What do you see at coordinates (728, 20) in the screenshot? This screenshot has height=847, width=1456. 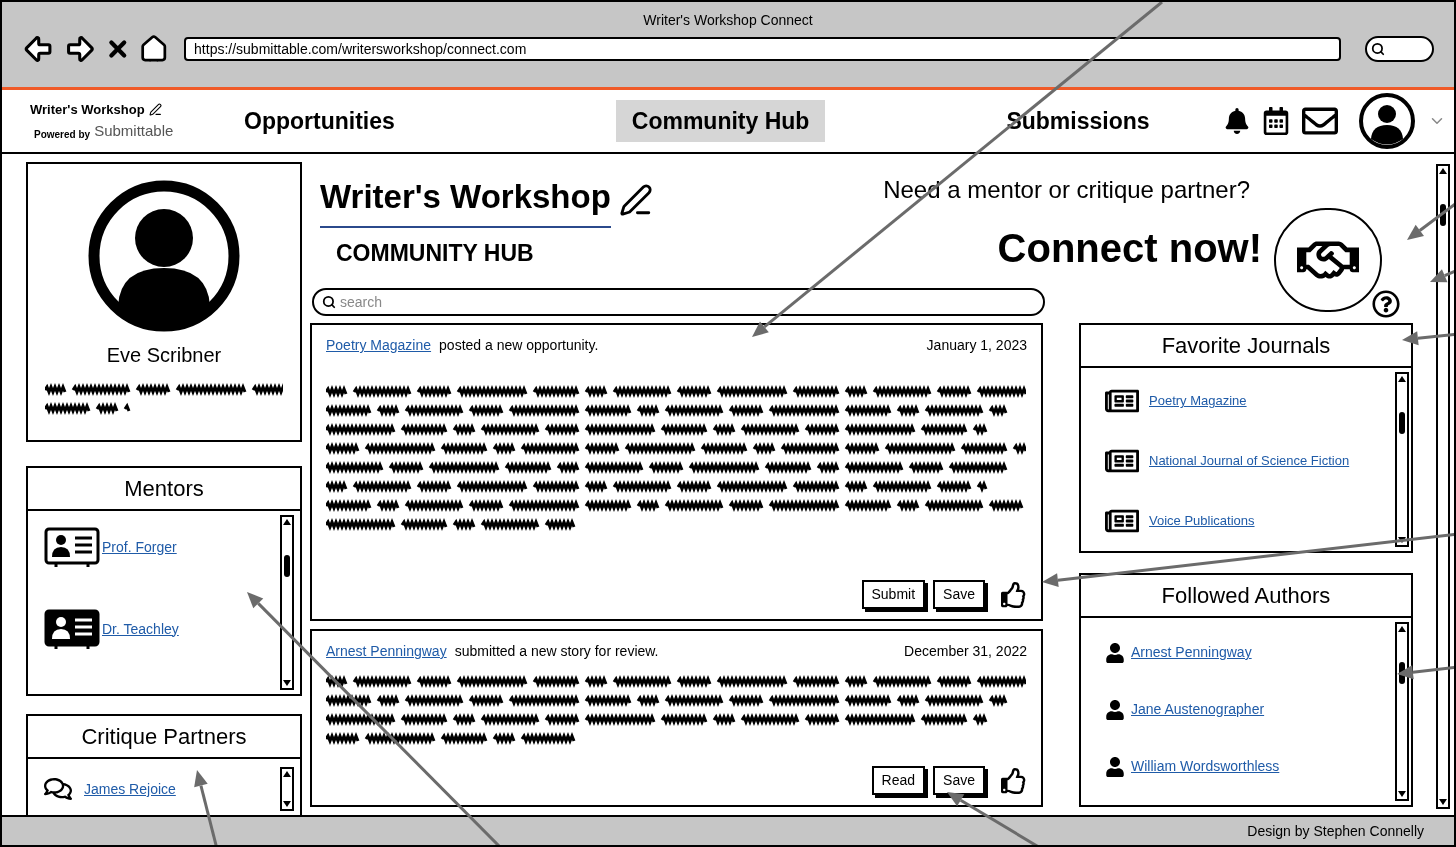 I see `window-title: Writer's Workshop Connect` at bounding box center [728, 20].